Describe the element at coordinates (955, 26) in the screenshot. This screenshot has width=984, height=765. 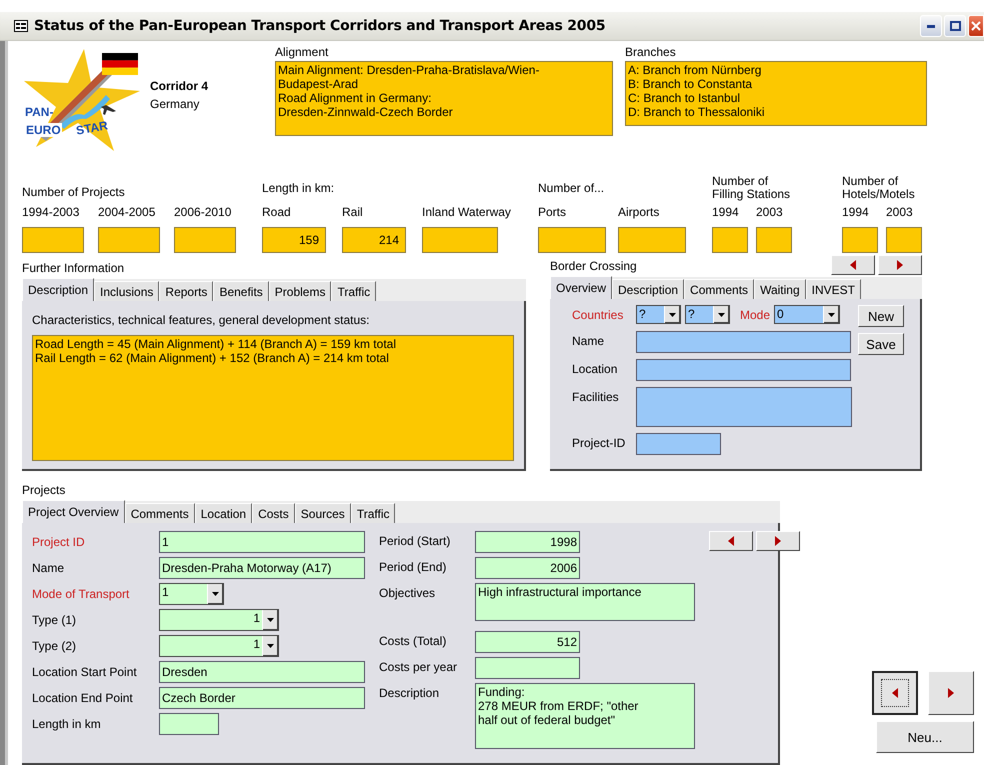
I see `maximize-button` at that location.